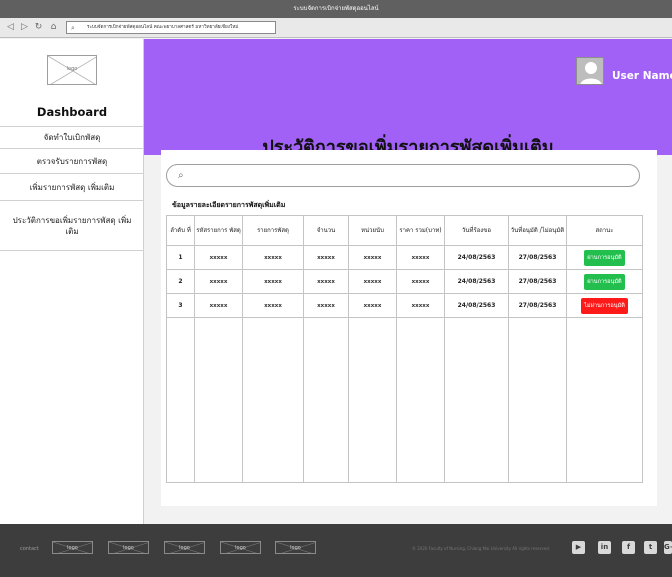 The height and width of the screenshot is (577, 672). I want to click on forward-icon: ▷, so click(24, 27).